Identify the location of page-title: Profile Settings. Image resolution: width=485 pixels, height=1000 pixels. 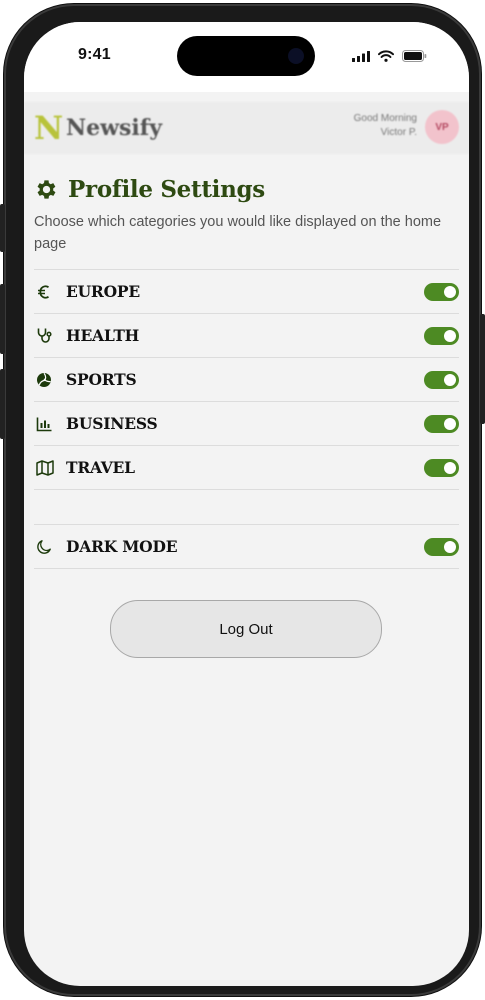
(166, 189).